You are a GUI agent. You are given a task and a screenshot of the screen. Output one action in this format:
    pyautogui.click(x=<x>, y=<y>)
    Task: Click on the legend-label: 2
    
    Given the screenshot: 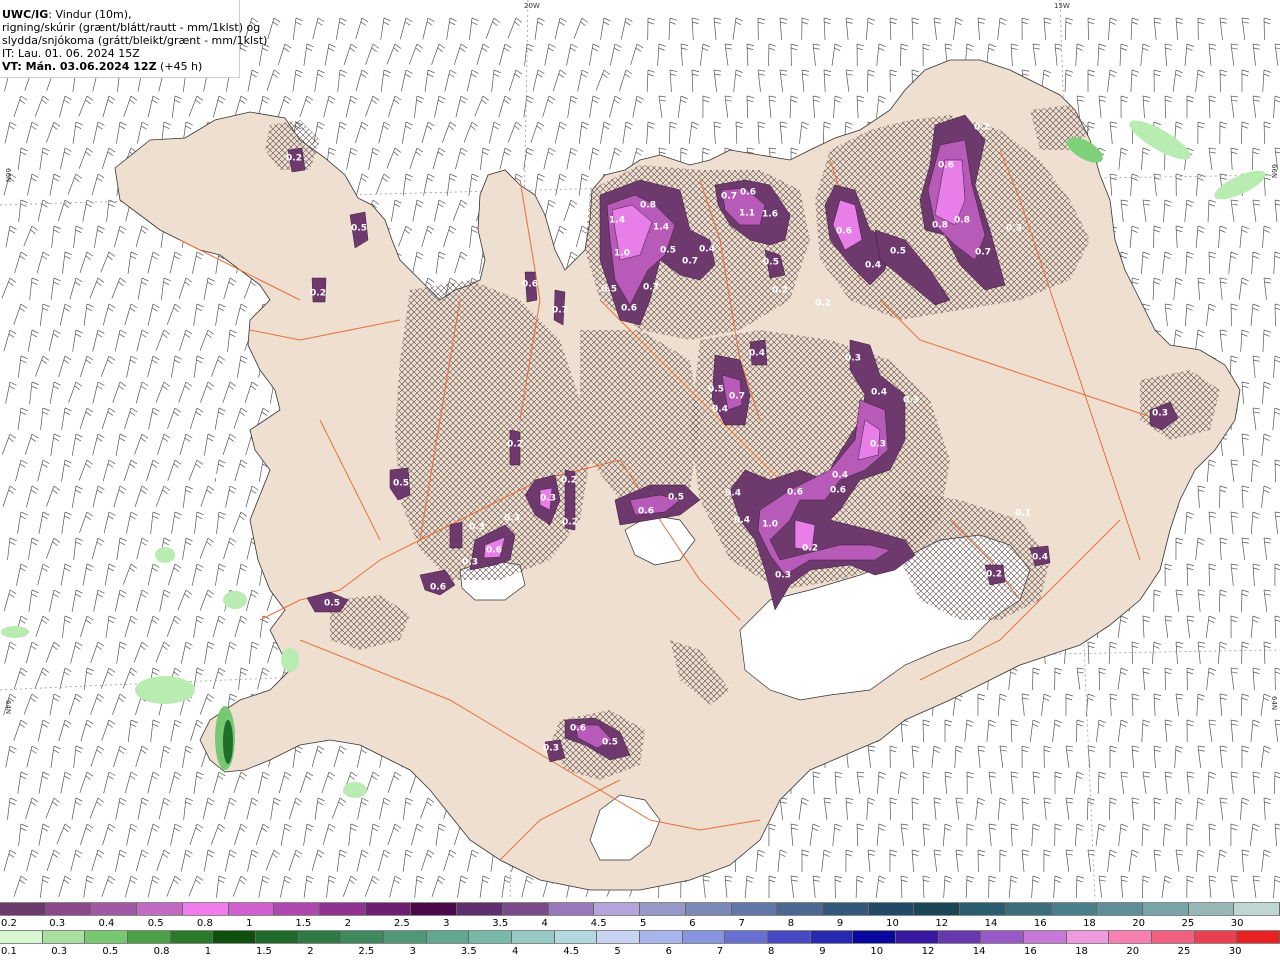 What is the action you would take?
    pyautogui.click(x=310, y=951)
    